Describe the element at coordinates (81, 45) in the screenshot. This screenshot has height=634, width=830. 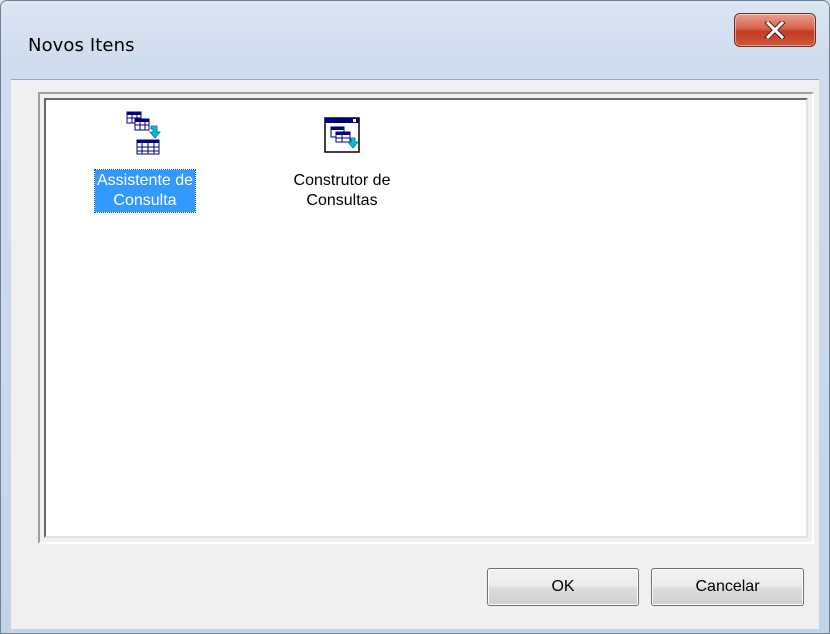
I see `window-title: Novos Itens` at that location.